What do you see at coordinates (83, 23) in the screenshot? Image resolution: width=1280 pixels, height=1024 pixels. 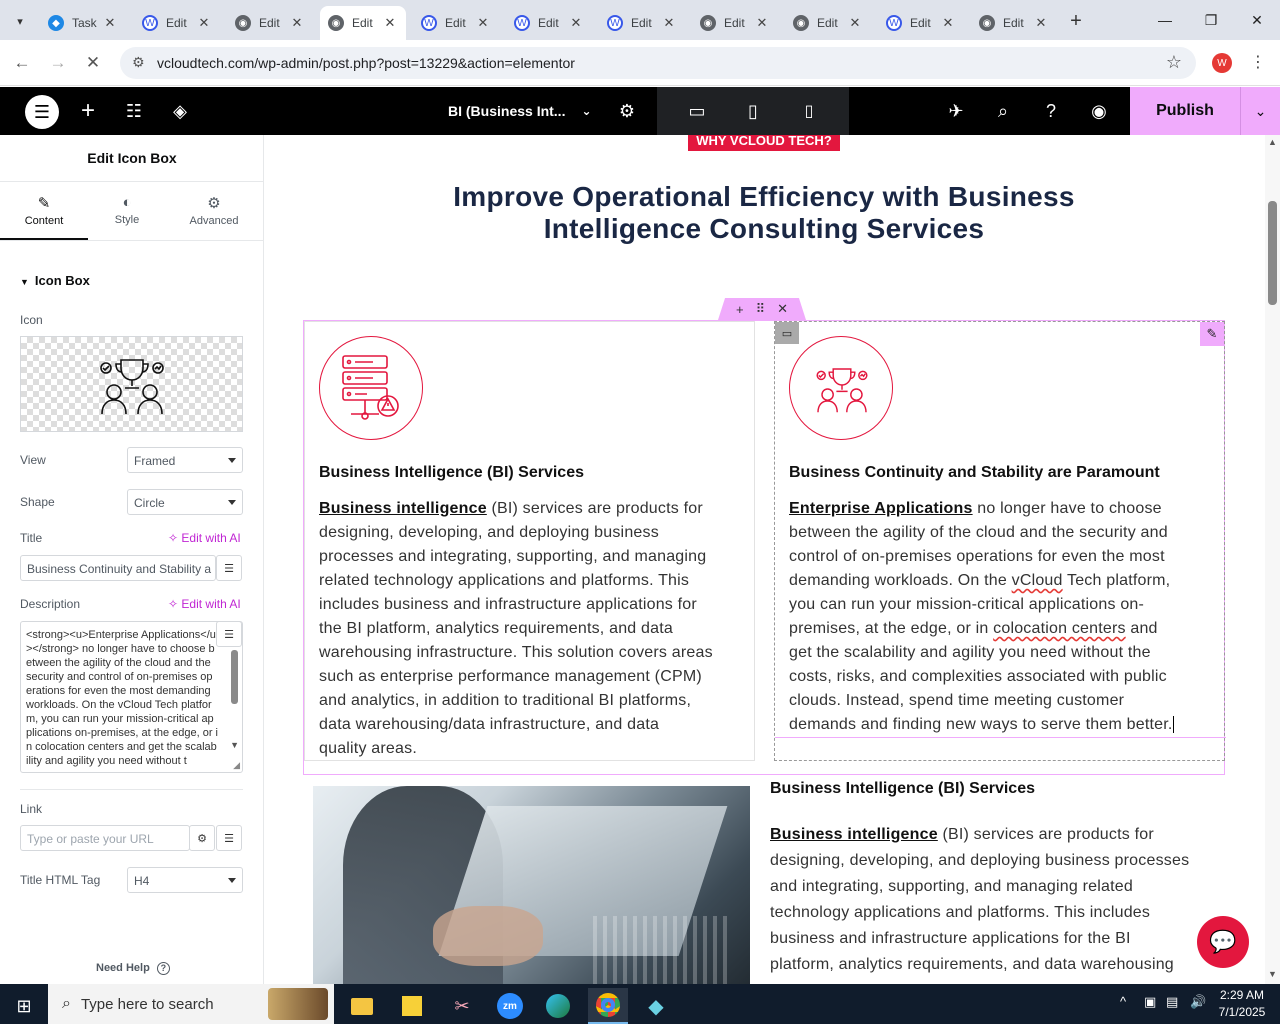 I see `browser-tab: ◆ Task ✕` at bounding box center [83, 23].